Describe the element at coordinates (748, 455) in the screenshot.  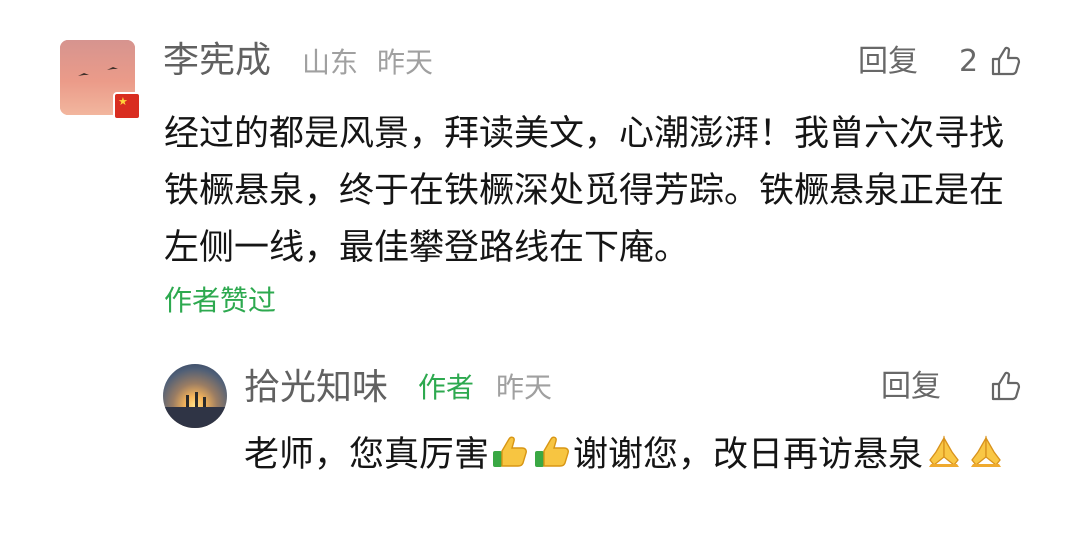
I see `reply-text-part2: 谢谢您，改日再访悬泉` at that location.